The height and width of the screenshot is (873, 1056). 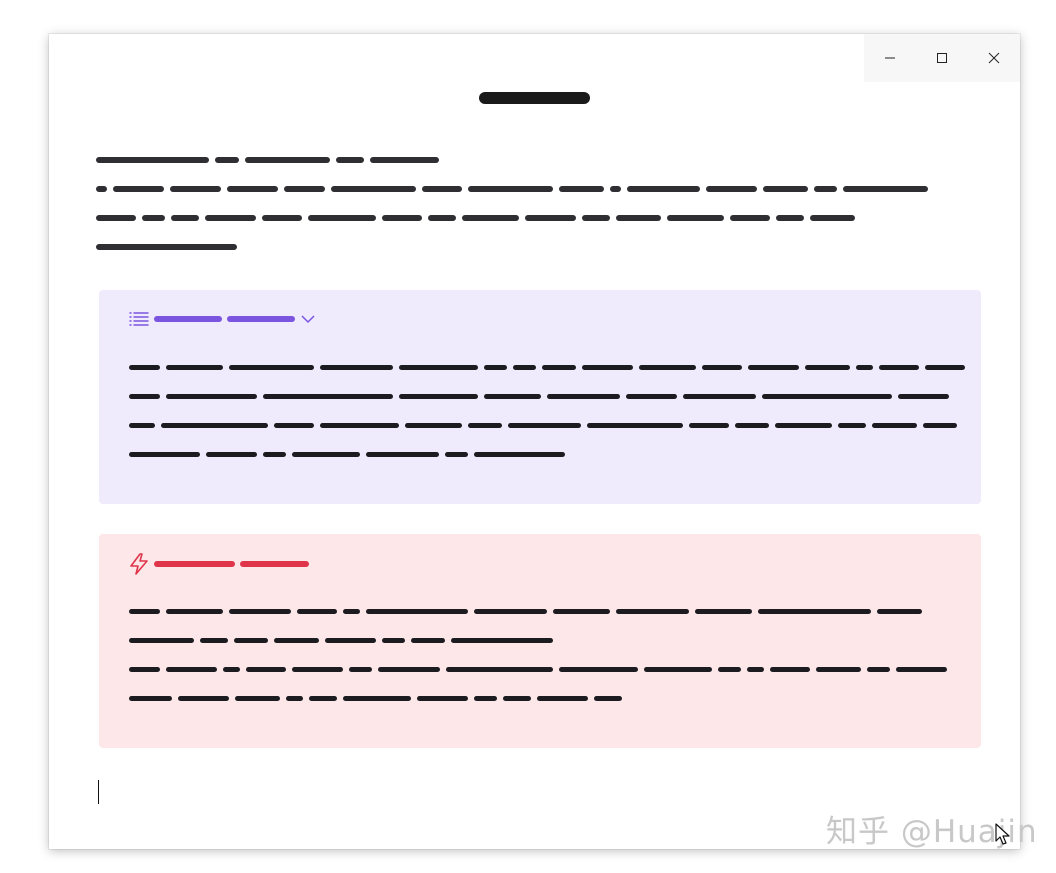 I want to click on maximize-button, so click(x=942, y=58).